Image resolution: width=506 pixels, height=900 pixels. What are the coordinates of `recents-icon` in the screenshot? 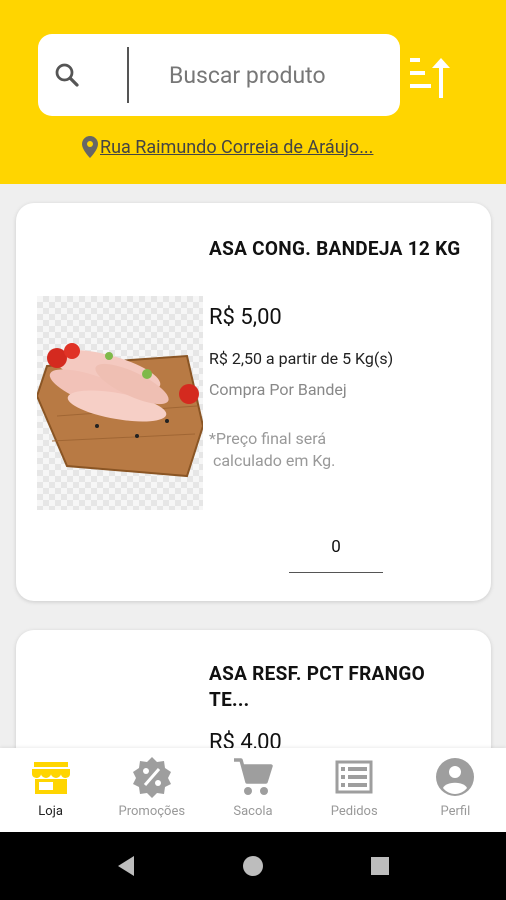 It's located at (380, 866).